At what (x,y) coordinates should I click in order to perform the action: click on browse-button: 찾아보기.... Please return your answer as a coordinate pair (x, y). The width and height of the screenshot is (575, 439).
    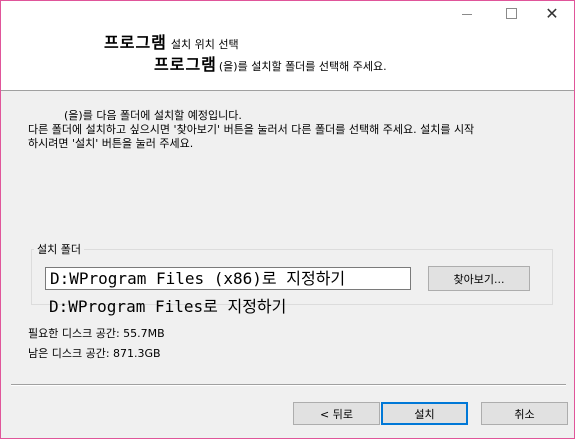
    Looking at the image, I should click on (479, 278).